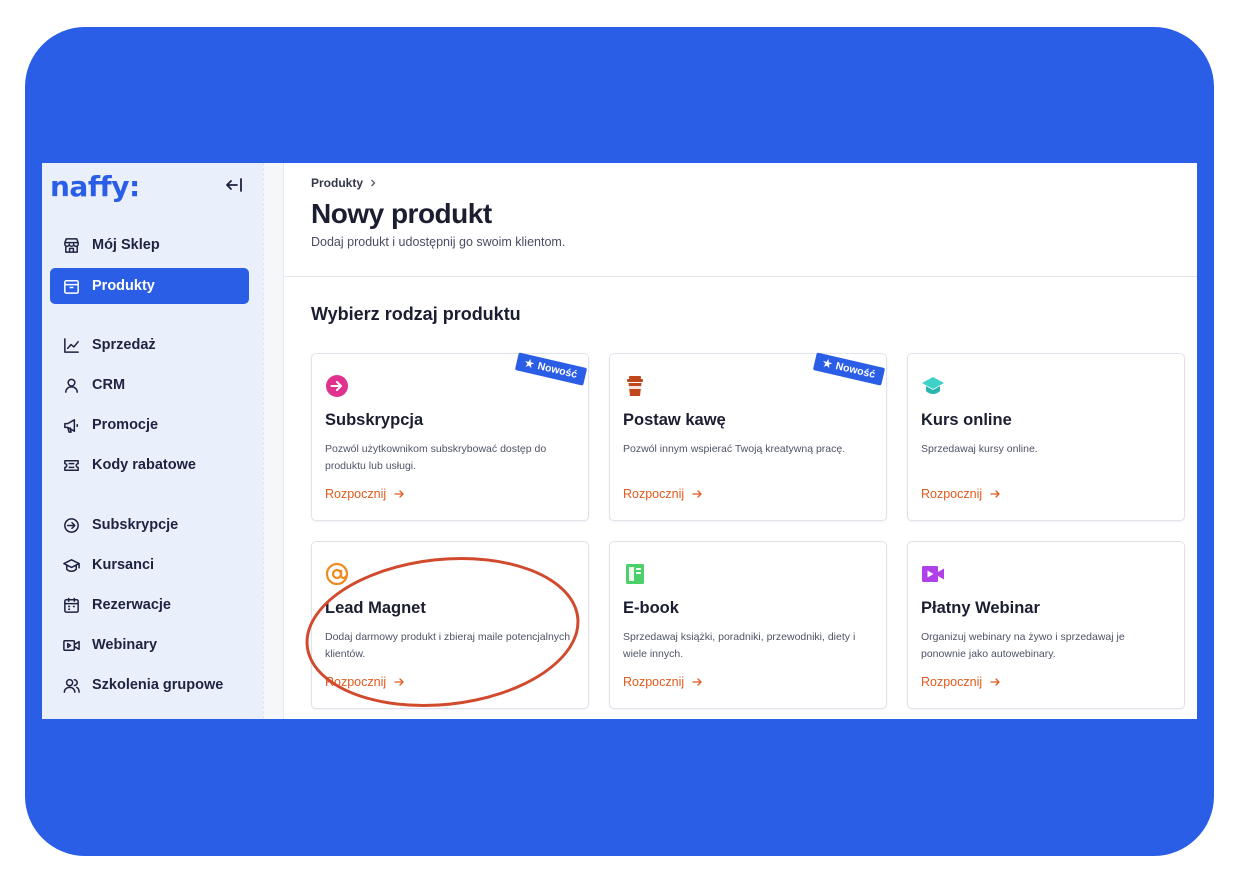  Describe the element at coordinates (375, 608) in the screenshot. I see `card-title: Lead Magnet` at that location.